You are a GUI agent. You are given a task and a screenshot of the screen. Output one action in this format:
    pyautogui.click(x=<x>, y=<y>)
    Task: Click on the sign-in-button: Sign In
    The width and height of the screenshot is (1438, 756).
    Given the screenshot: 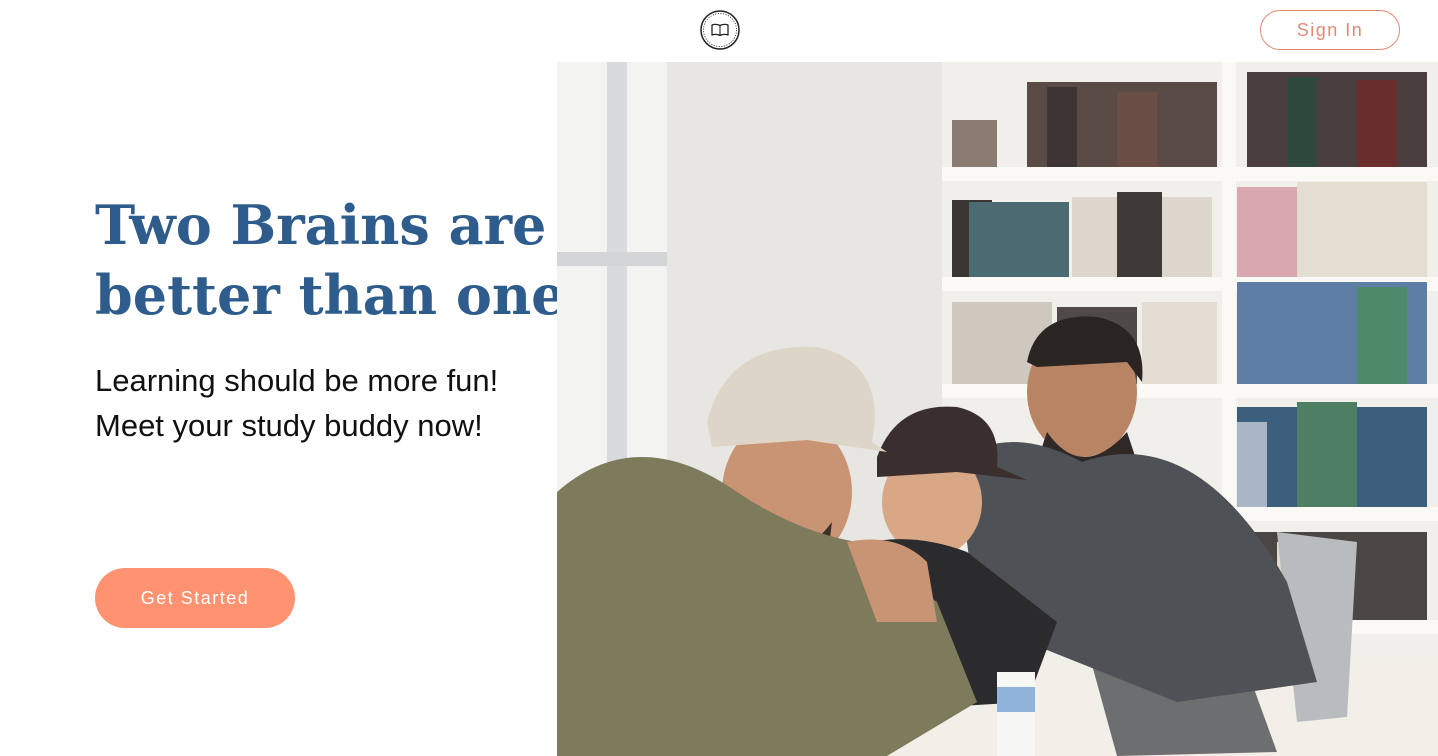 What is the action you would take?
    pyautogui.click(x=1330, y=30)
    